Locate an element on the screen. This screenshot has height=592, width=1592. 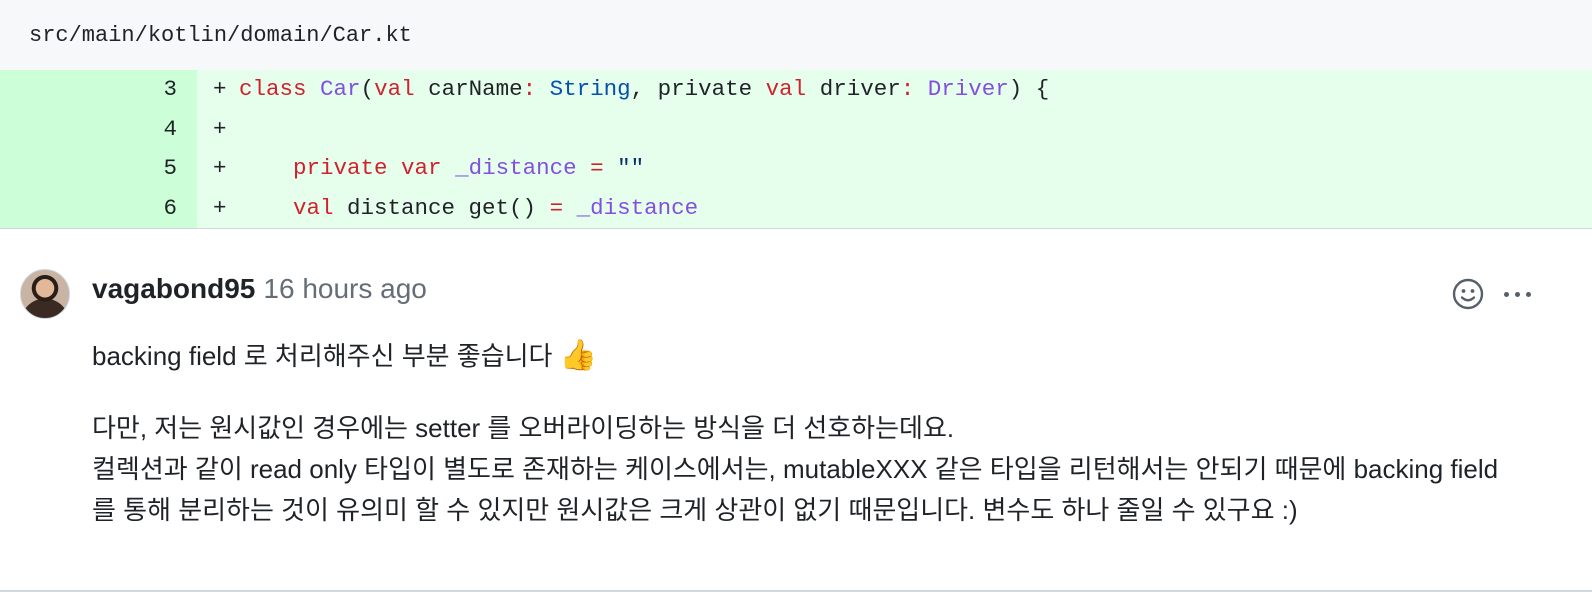
code-token: String is located at coordinates (583, 89).